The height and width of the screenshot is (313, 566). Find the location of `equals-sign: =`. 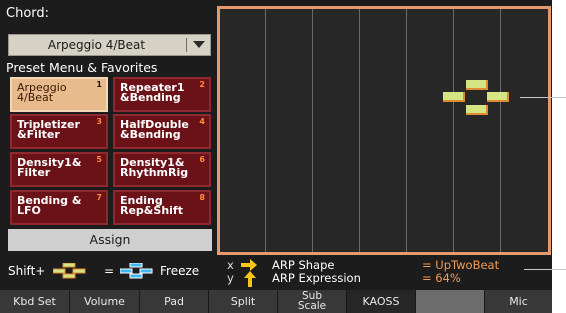

equals-sign: = is located at coordinates (109, 271).